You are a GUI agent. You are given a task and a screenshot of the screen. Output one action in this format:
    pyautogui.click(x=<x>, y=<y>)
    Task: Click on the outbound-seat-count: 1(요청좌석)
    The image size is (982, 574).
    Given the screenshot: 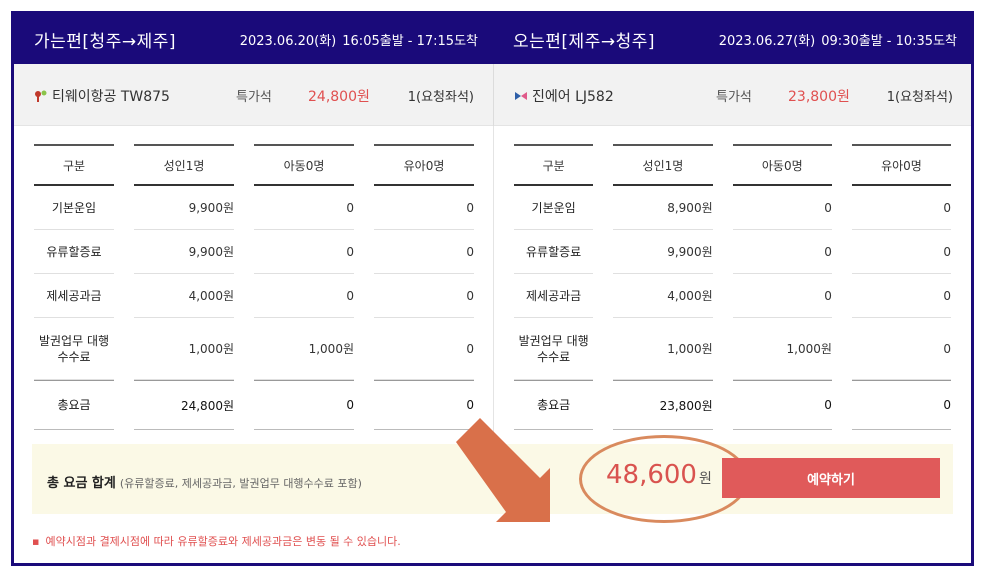 What is the action you would take?
    pyautogui.click(x=440, y=97)
    